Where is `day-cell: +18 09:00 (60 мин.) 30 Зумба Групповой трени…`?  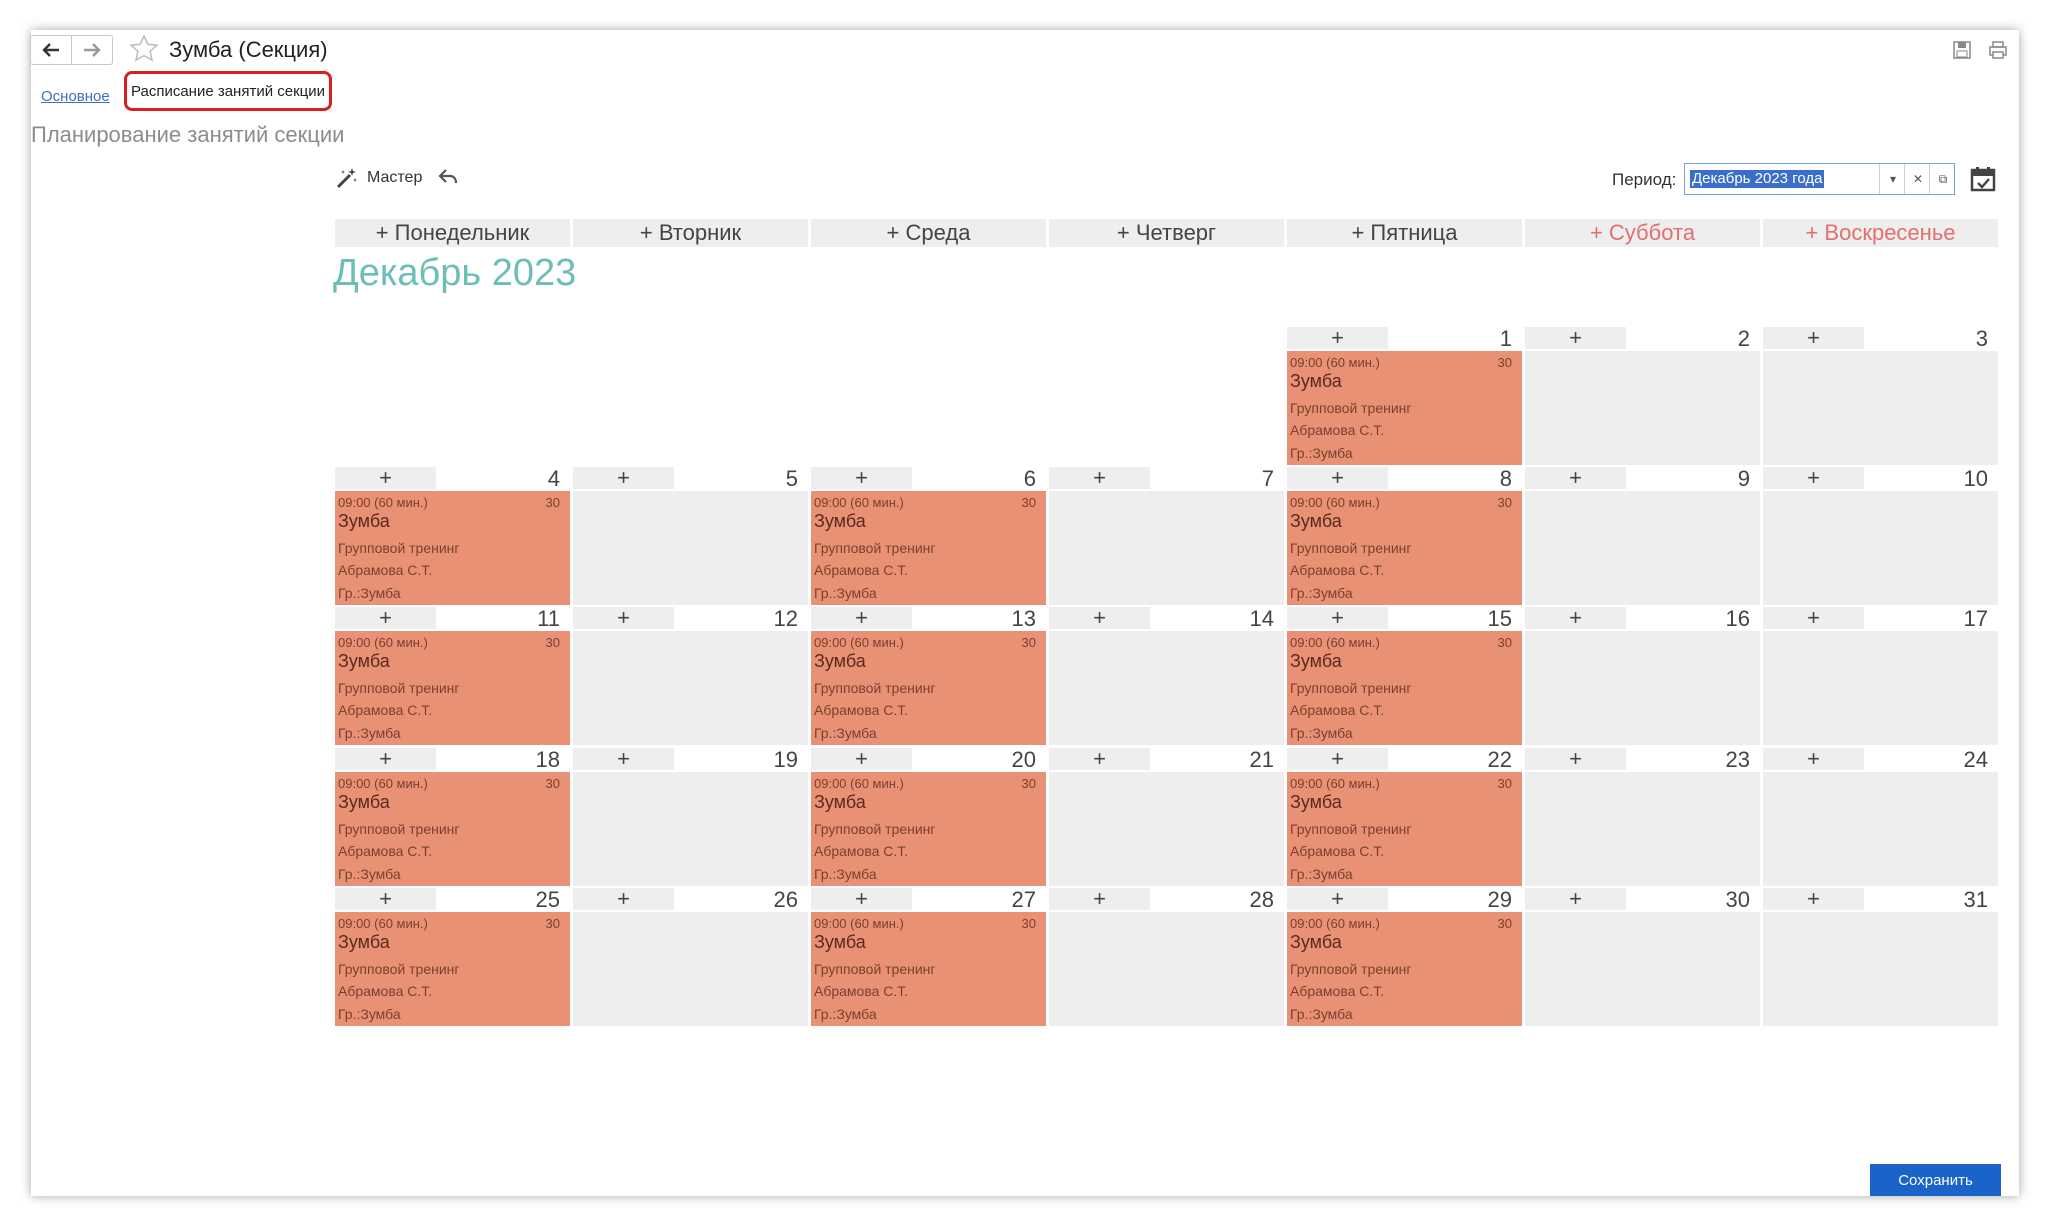 day-cell: +18 09:00 (60 мин.) 30 Зумба Групповой трени… is located at coordinates (452, 816).